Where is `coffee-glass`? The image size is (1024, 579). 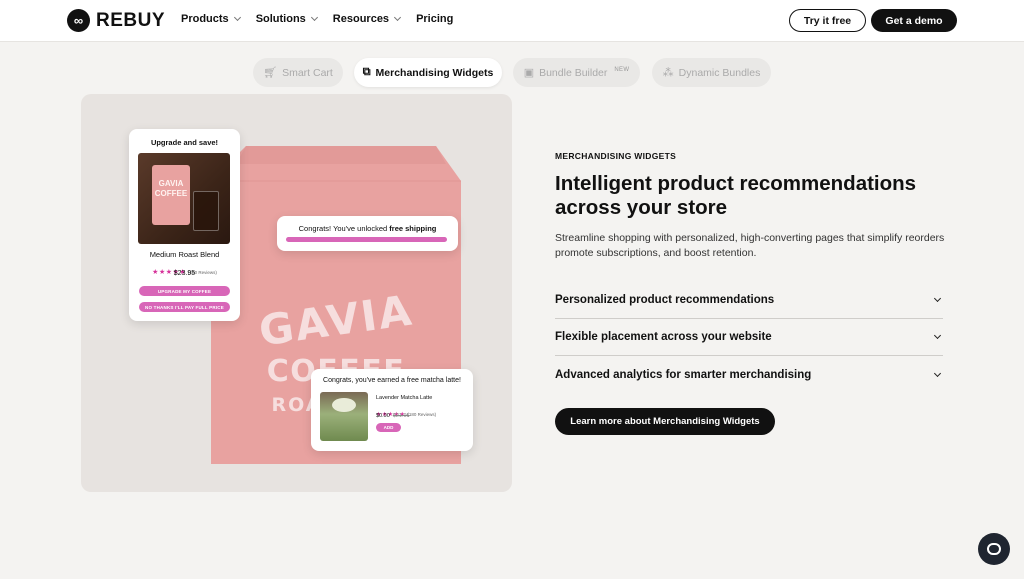
coffee-glass is located at coordinates (206, 211).